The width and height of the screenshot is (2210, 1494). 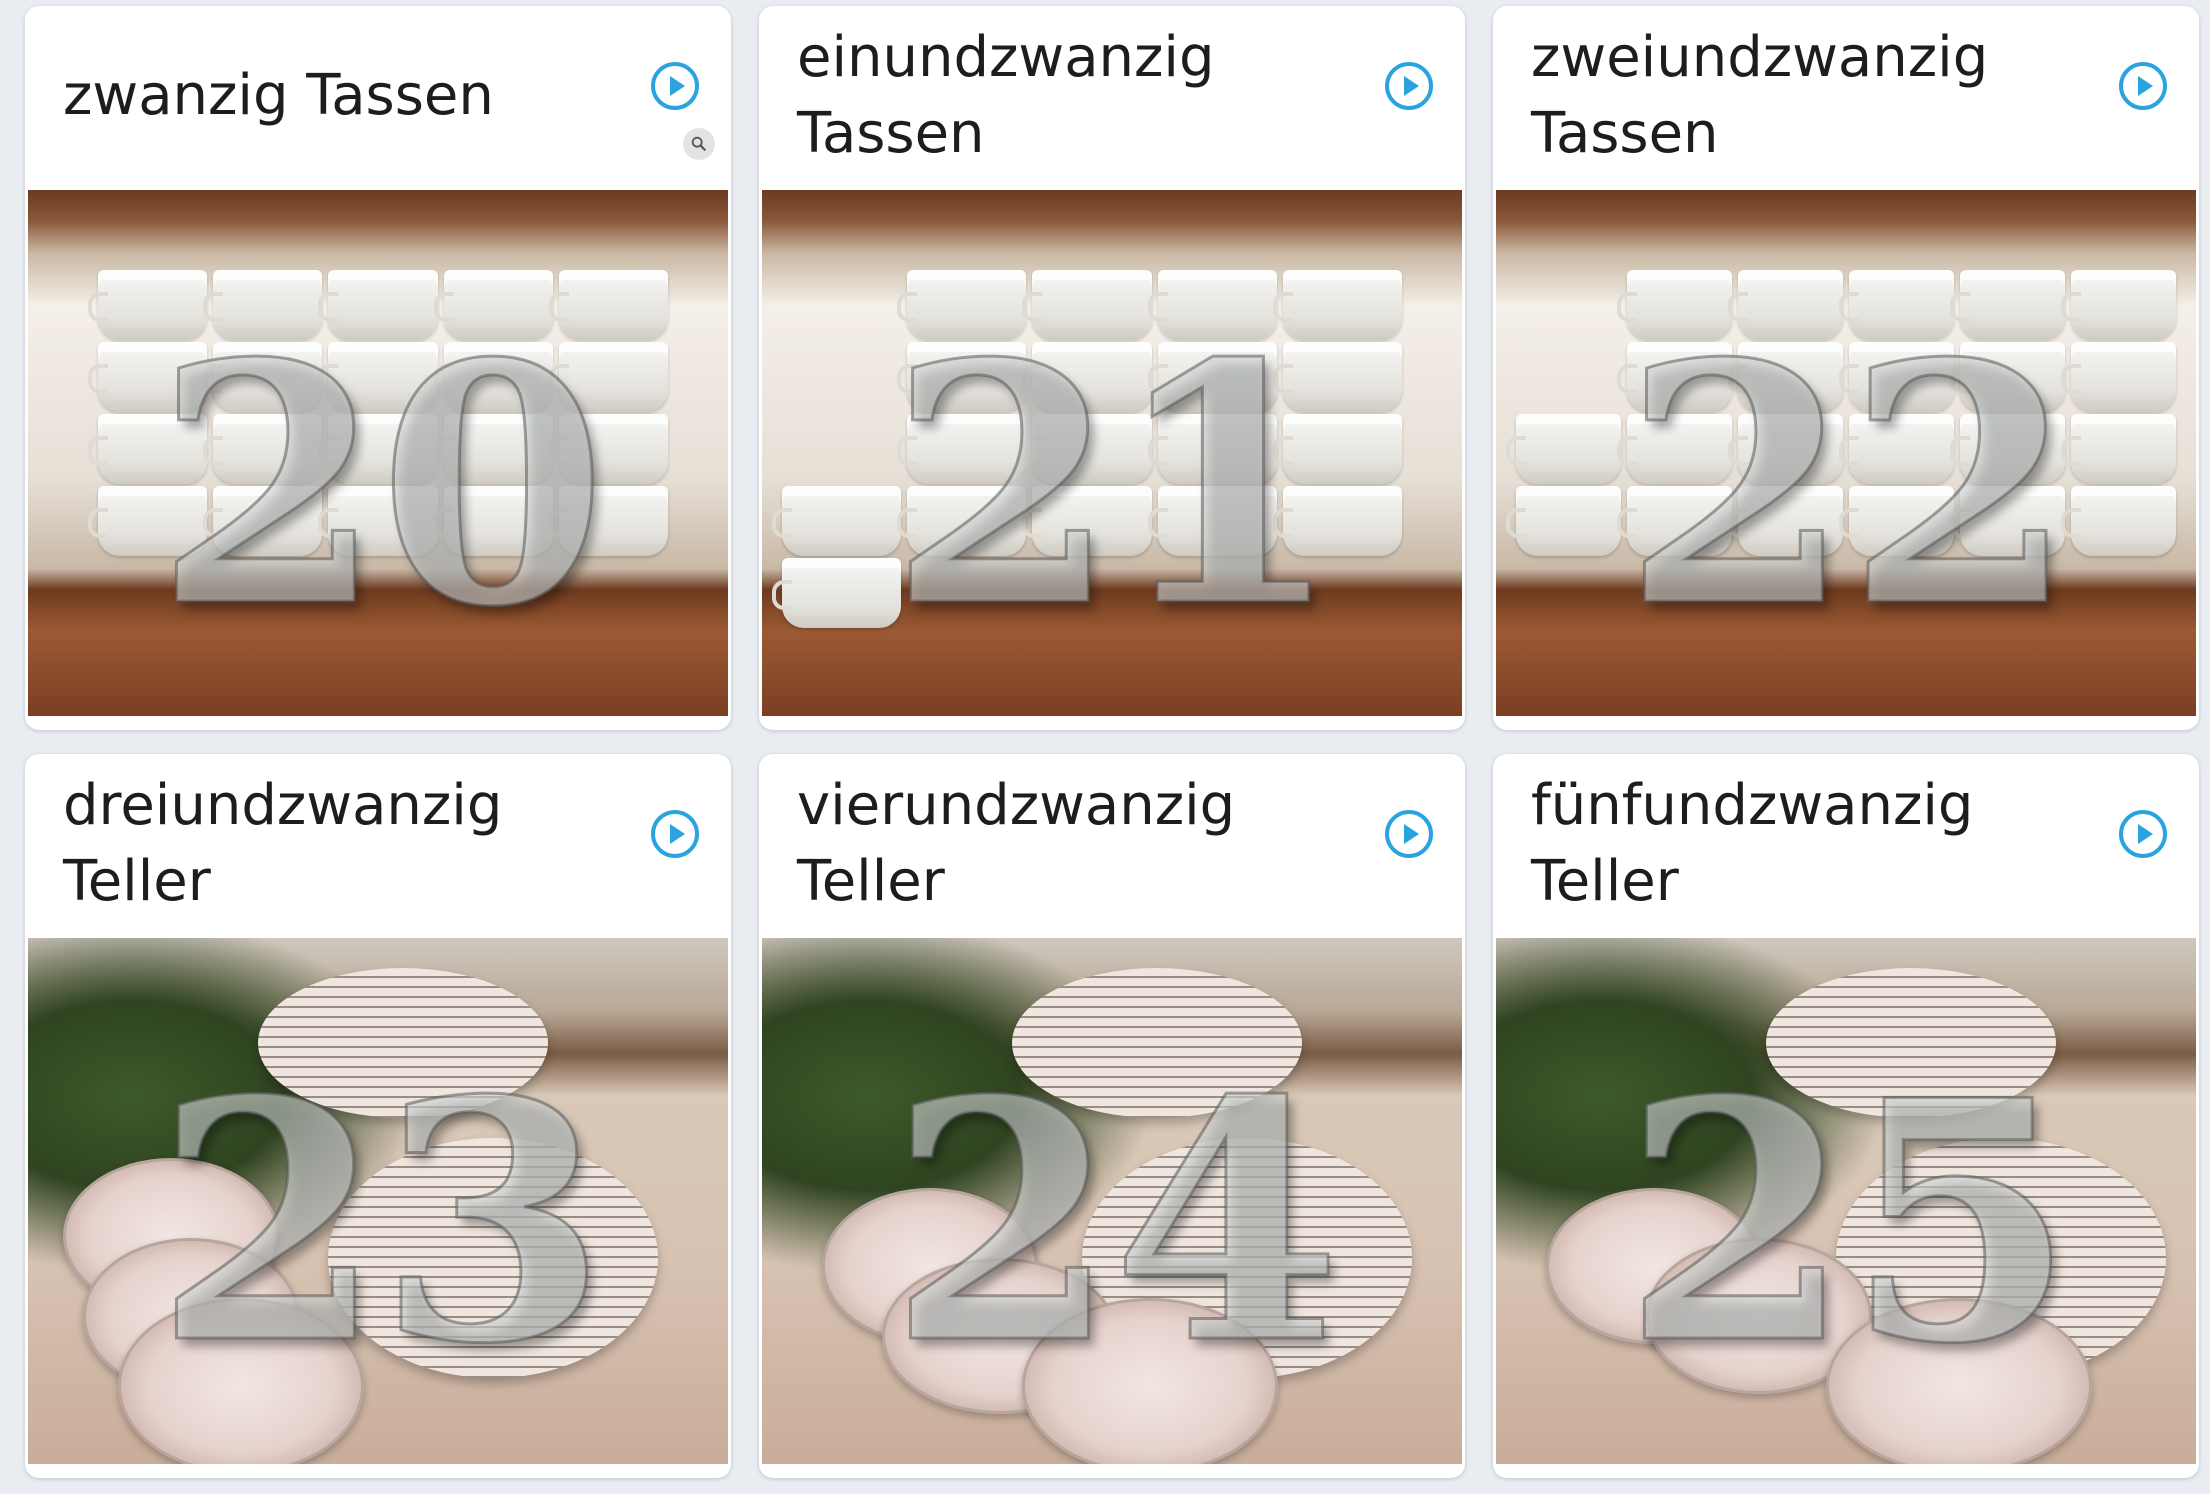 What do you see at coordinates (381, 1222) in the screenshot?
I see `number-overlay: 23` at bounding box center [381, 1222].